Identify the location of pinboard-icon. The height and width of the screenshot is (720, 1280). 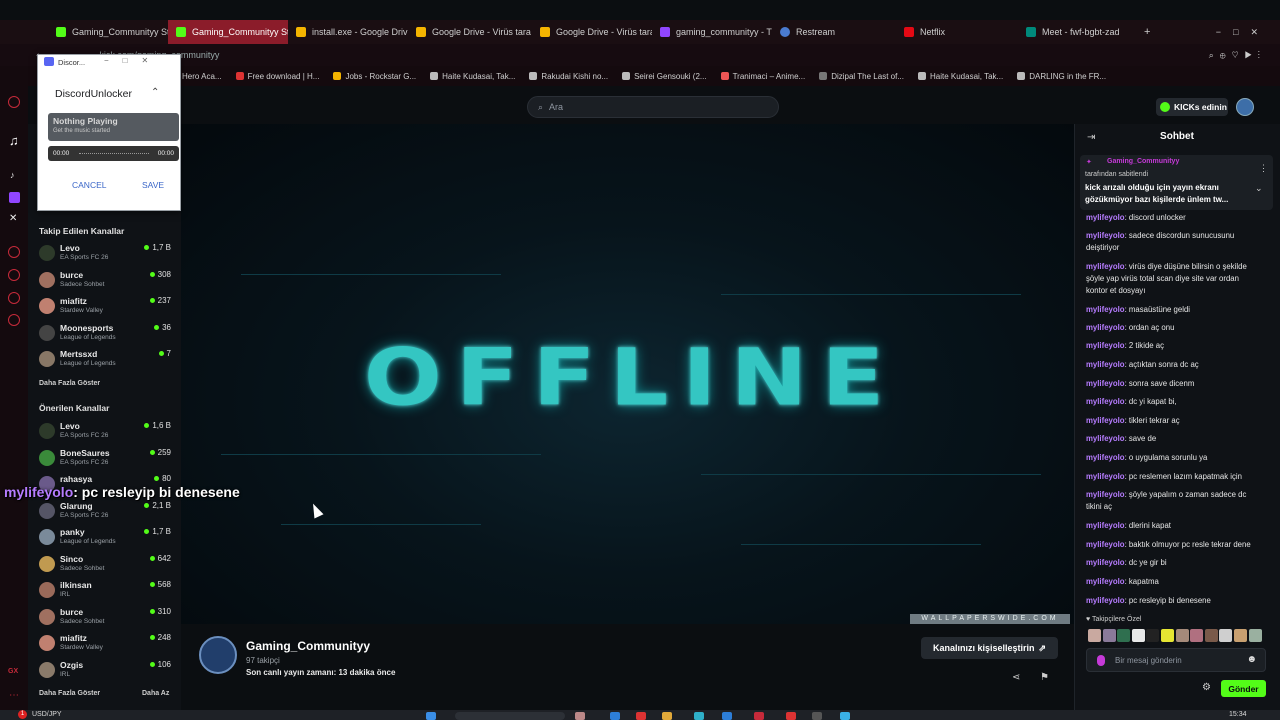
(14, 298).